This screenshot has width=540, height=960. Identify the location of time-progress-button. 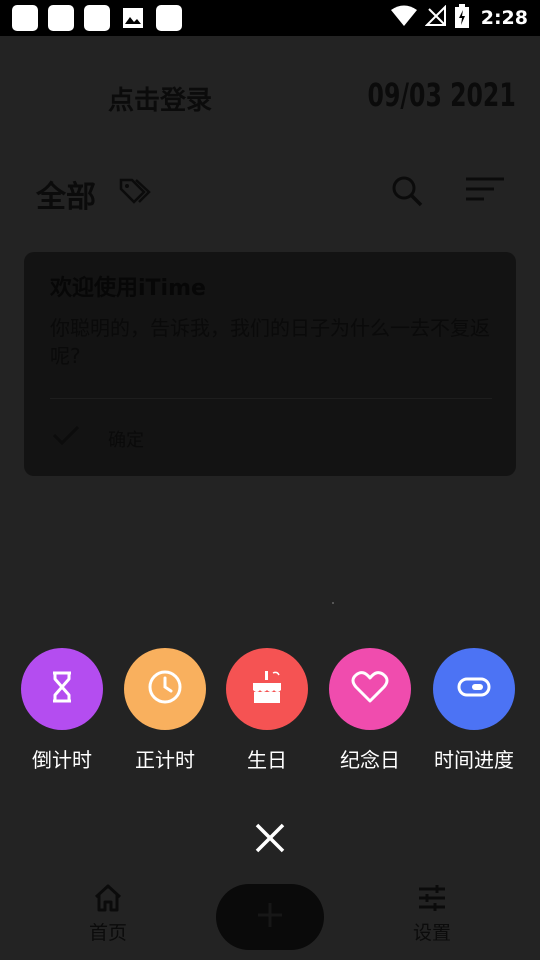
(474, 689).